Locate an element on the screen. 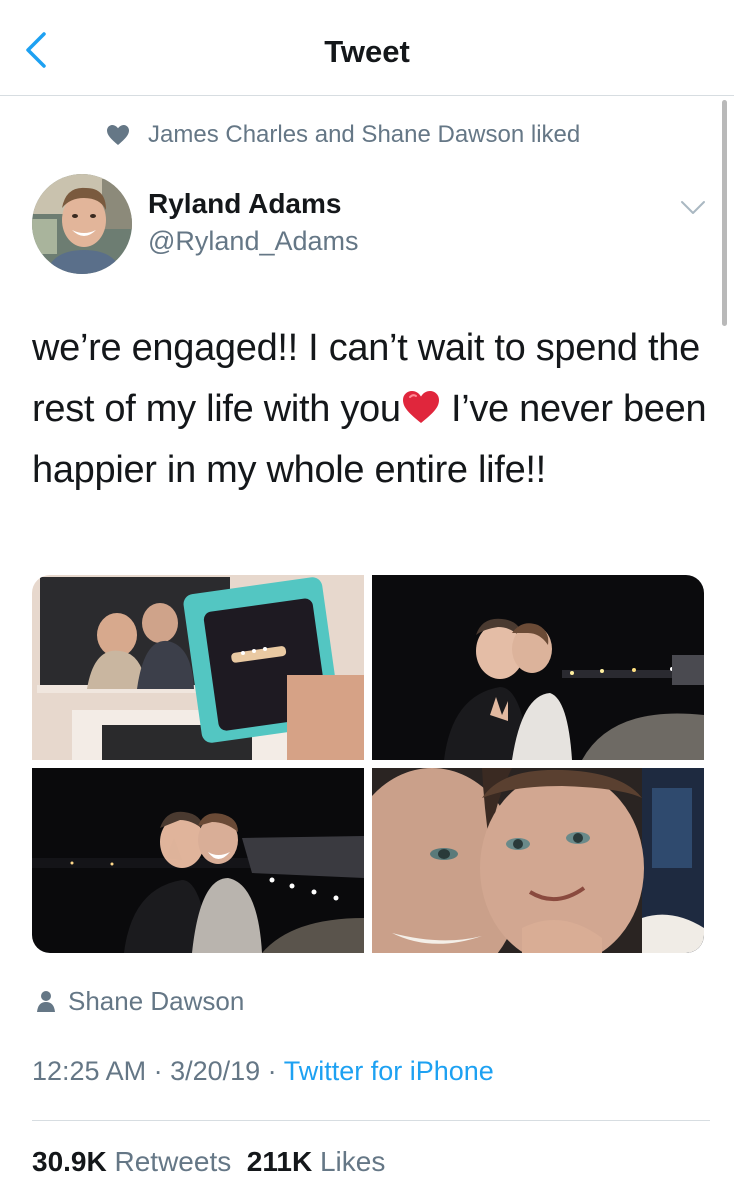  social-context-label: James Charles and Shane Dawson liked is located at coordinates (364, 134).